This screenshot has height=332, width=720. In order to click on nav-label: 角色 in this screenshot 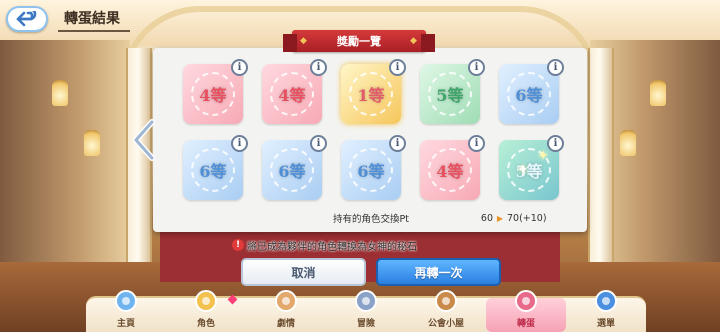, I will do `click(205, 324)`.